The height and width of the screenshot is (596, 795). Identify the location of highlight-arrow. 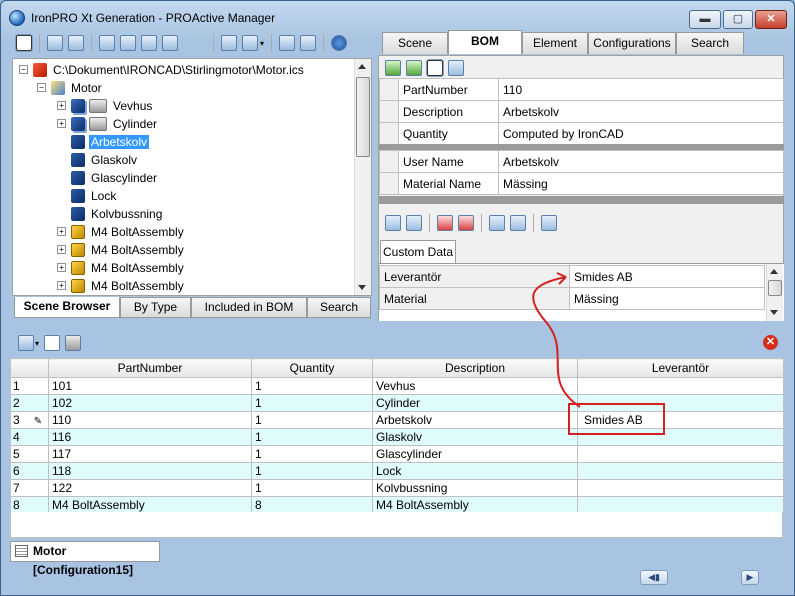
(556, 342).